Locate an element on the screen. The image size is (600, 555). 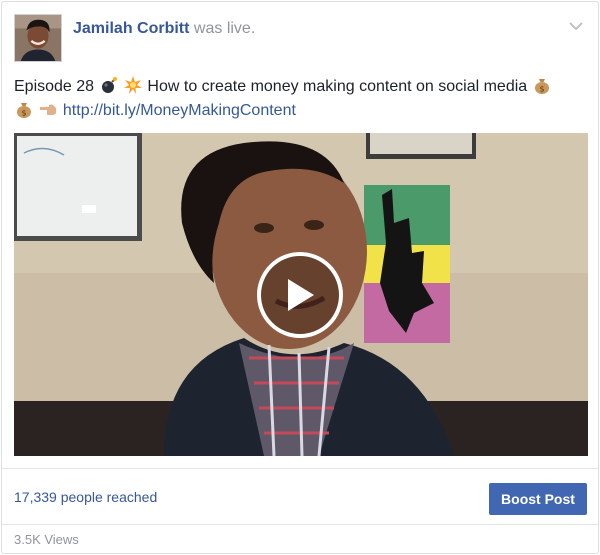
boost-post-button: Boost Post is located at coordinates (538, 499).